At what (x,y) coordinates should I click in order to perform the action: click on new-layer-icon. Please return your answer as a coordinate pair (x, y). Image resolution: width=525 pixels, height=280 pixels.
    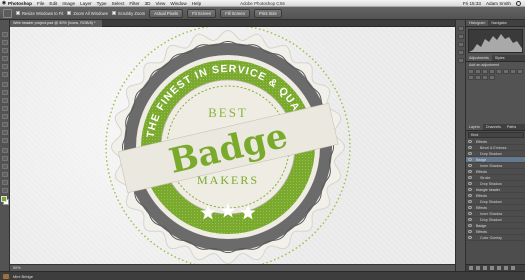
    Looking at the image, I should click on (506, 268).